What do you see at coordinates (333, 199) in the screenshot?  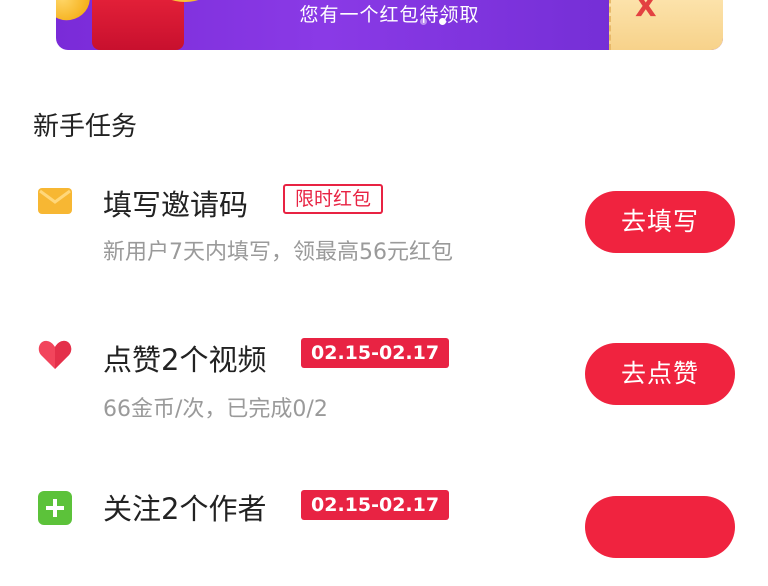 I see `task-tag: 限时红包` at bounding box center [333, 199].